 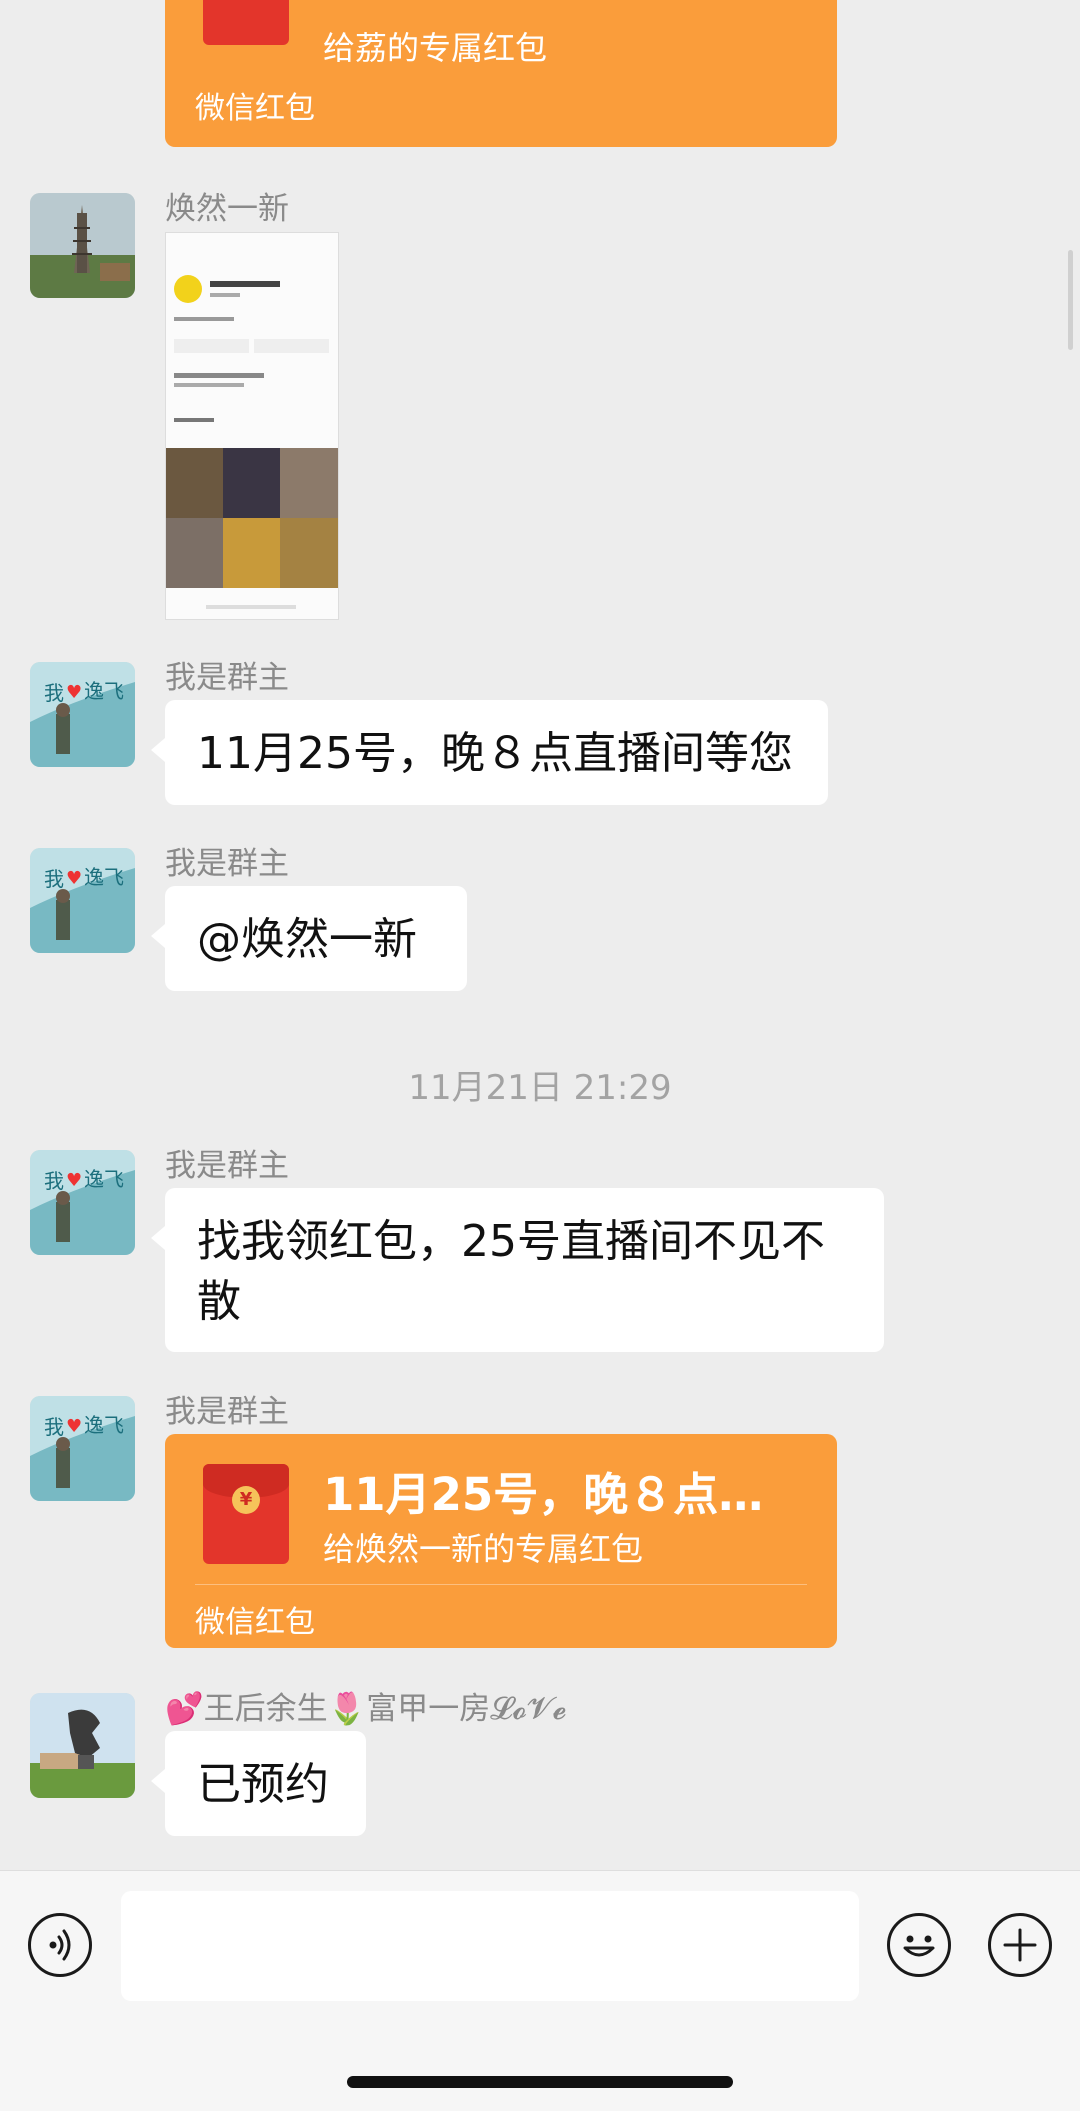 What do you see at coordinates (490, 1946) in the screenshot?
I see `message-input` at bounding box center [490, 1946].